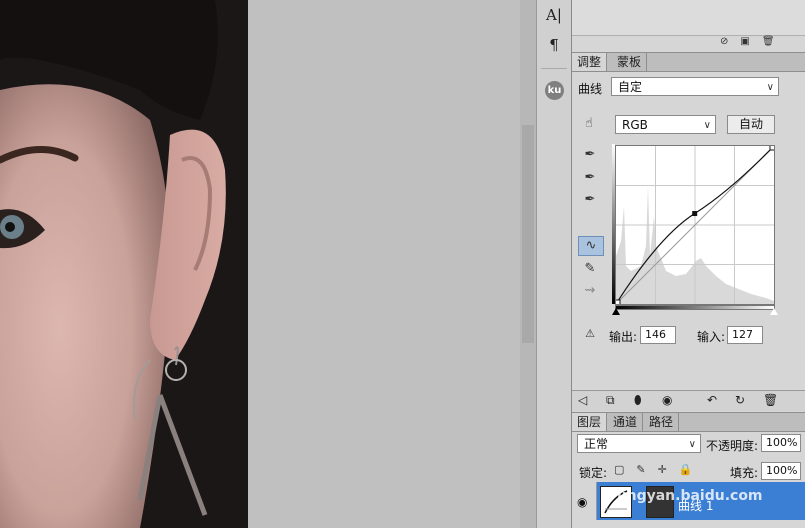 The image size is (805, 528). What do you see at coordinates (688, 400) in the screenshot?
I see `adjust-footer: ◁ ⧉ ⬮ ◉ ↶ ↻ 🗑` at bounding box center [688, 400].